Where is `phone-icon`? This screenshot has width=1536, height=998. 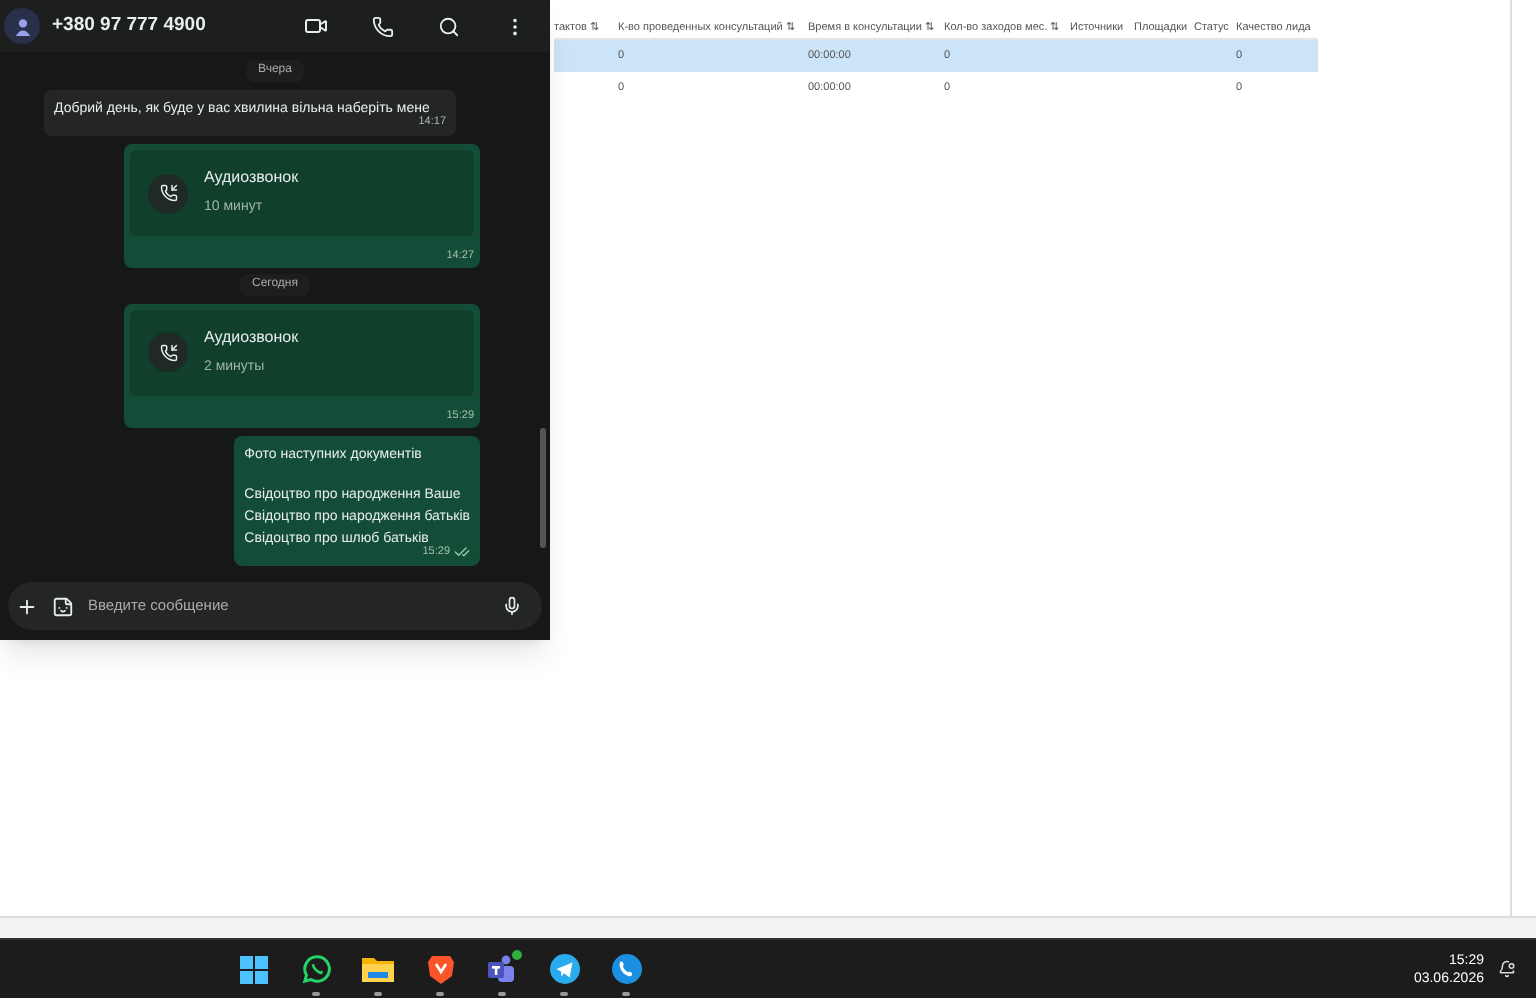
phone-icon is located at coordinates (383, 26).